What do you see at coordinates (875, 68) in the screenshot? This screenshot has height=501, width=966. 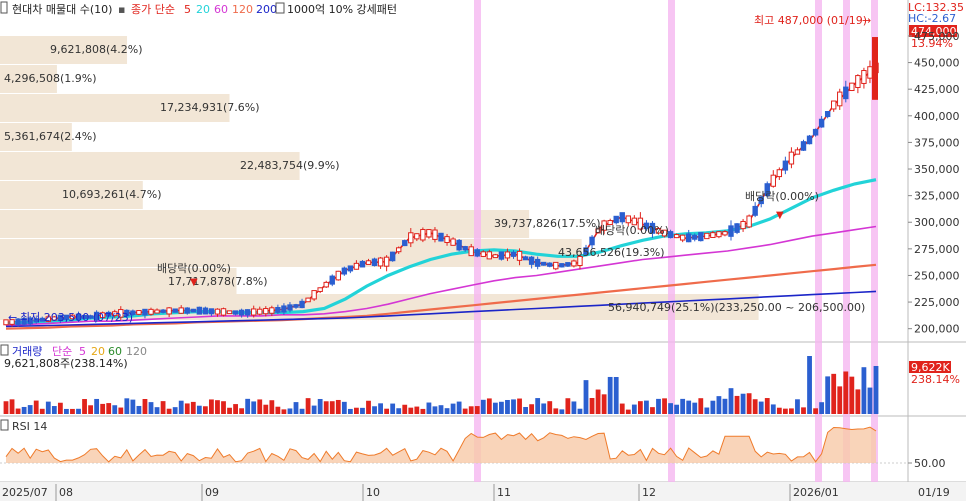 I see `last-candle` at bounding box center [875, 68].